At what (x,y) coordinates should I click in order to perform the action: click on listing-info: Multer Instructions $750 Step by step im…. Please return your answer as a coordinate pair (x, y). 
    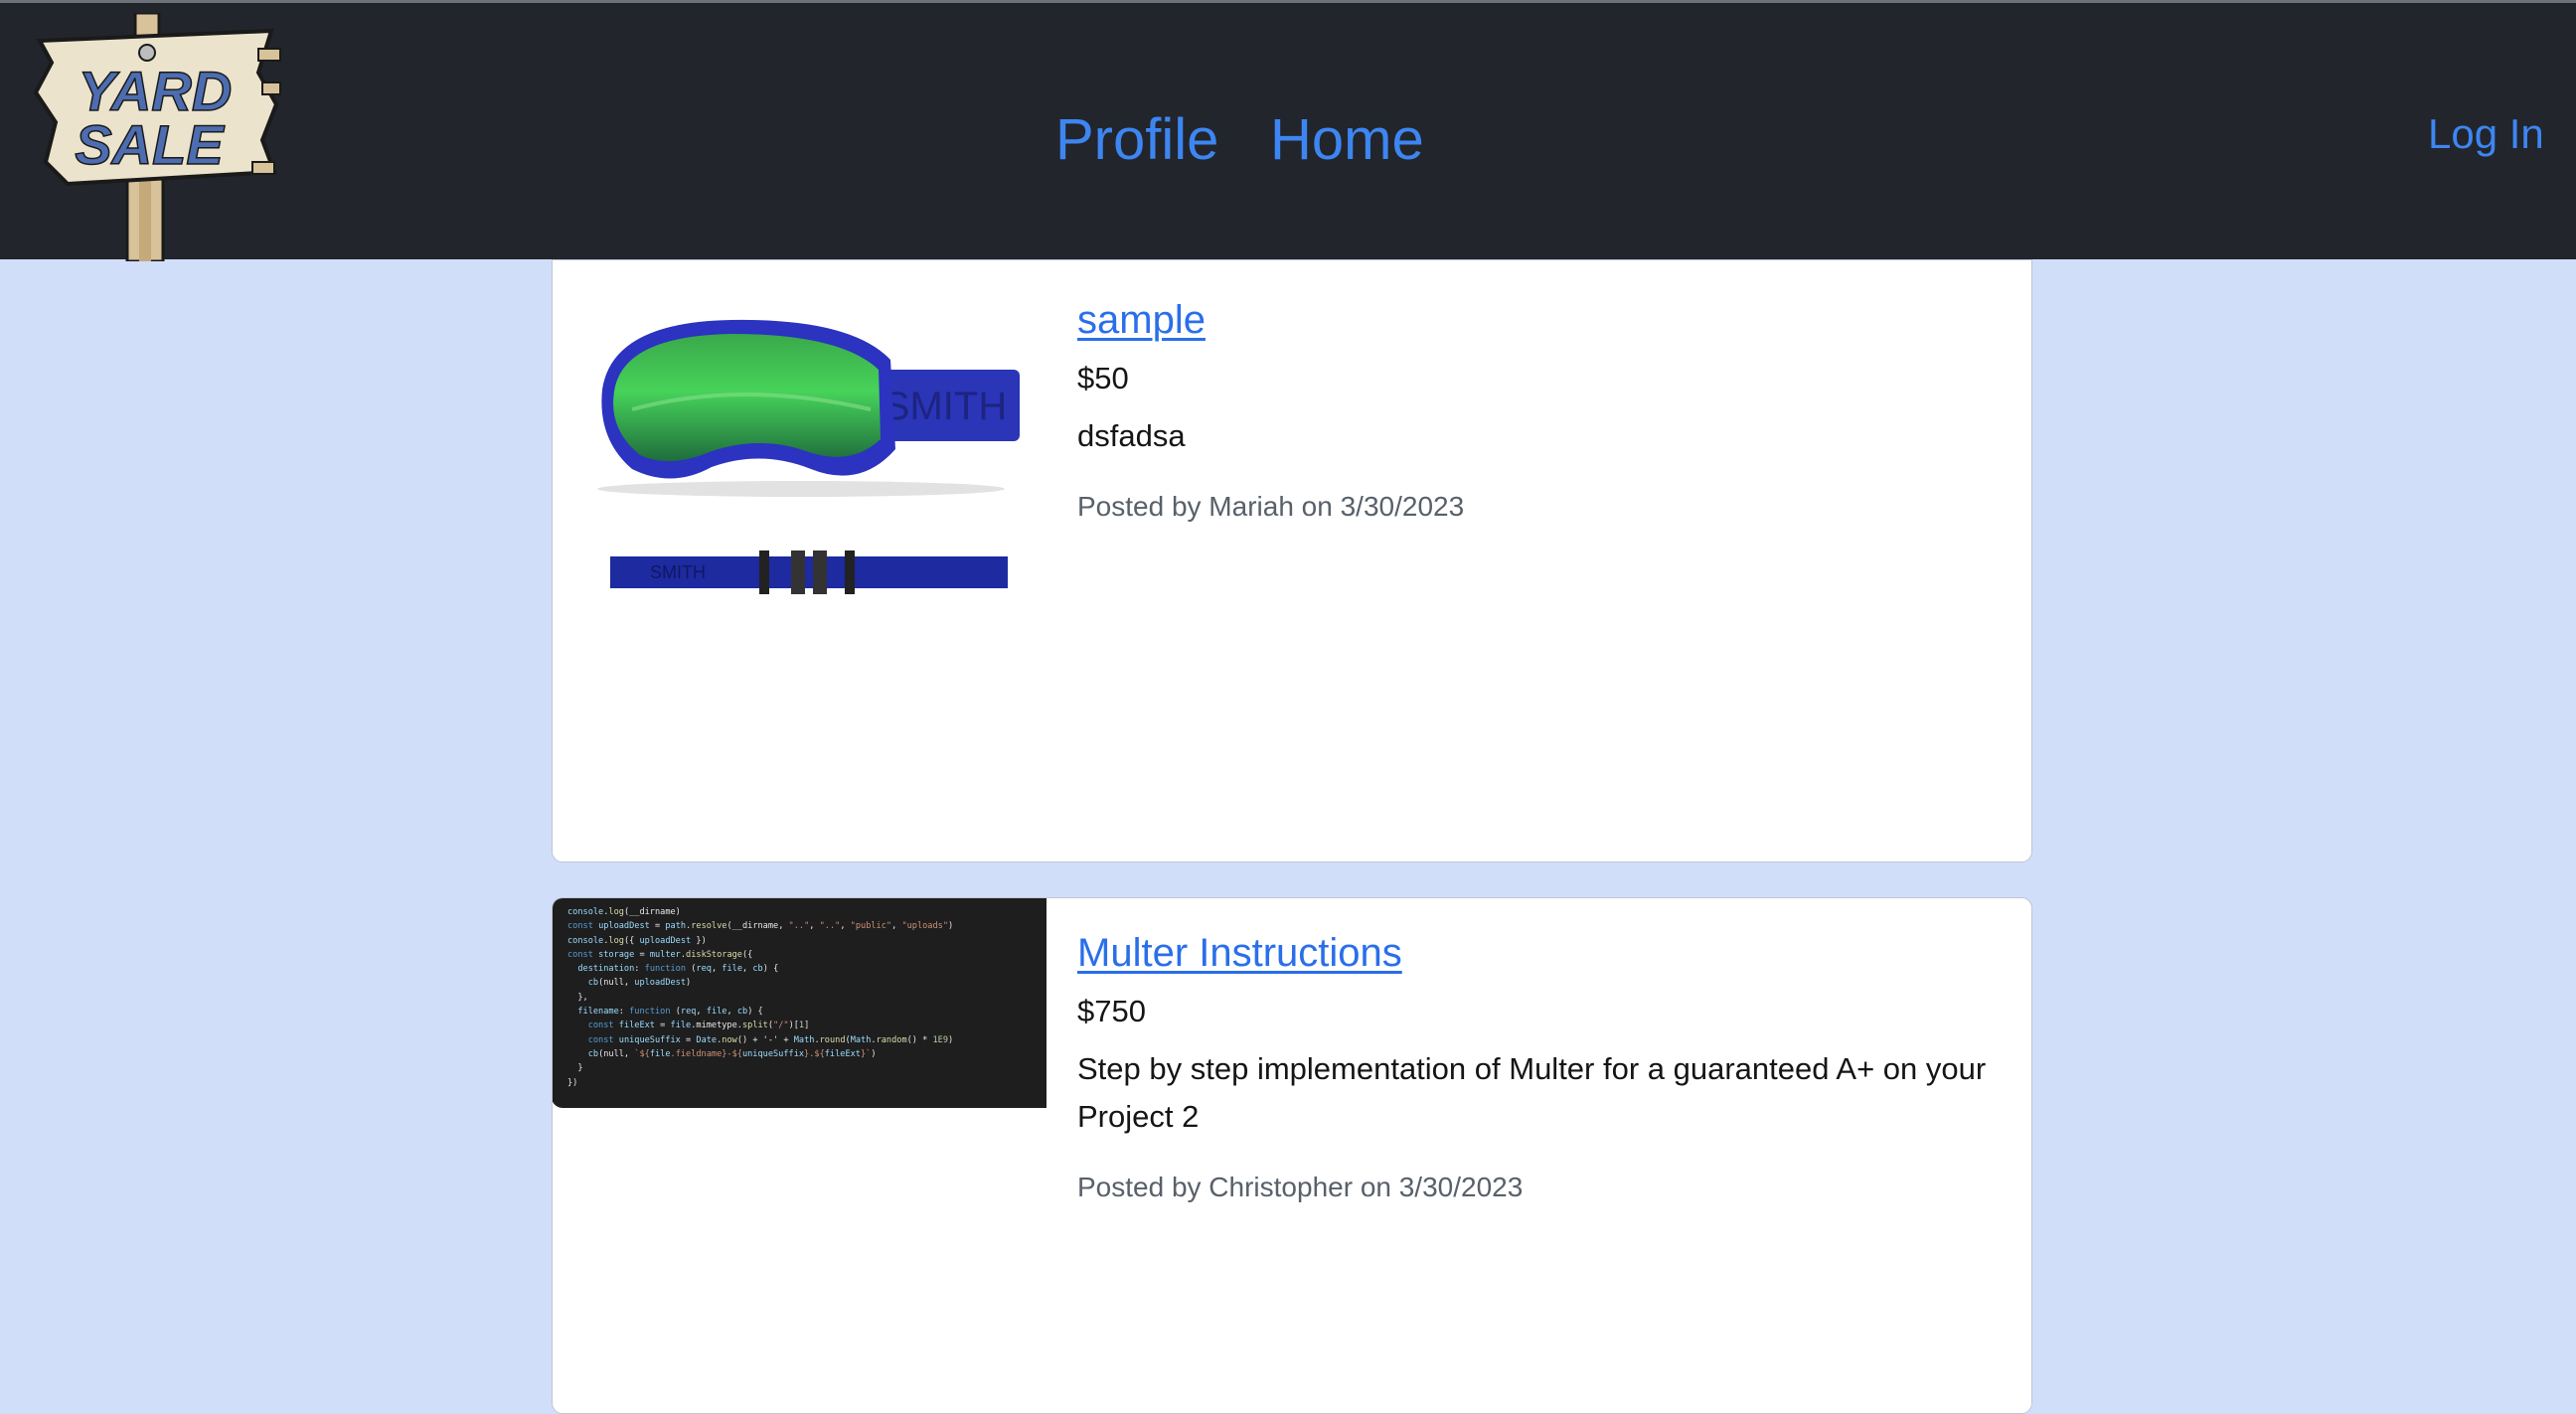
    Looking at the image, I should click on (1534, 1067).